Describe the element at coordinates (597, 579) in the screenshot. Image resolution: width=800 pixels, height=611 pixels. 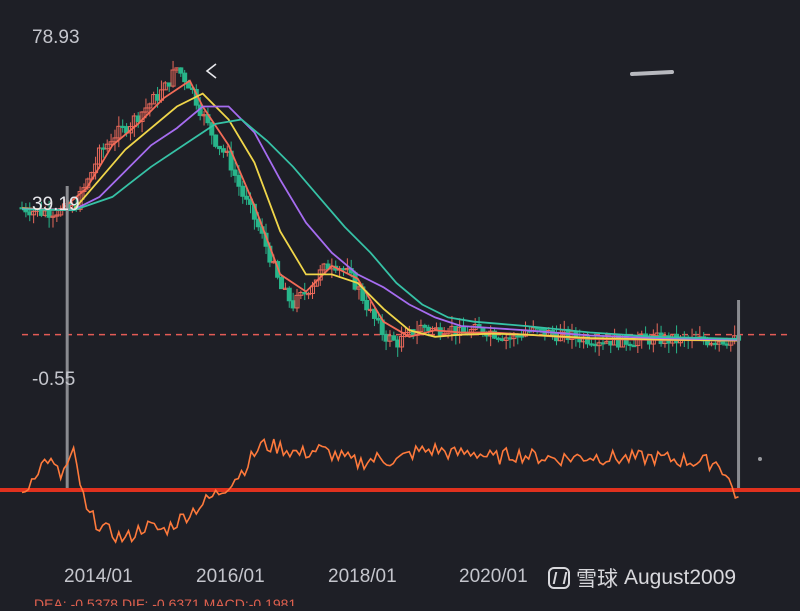
I see `watermark-site: 雪球` at that location.